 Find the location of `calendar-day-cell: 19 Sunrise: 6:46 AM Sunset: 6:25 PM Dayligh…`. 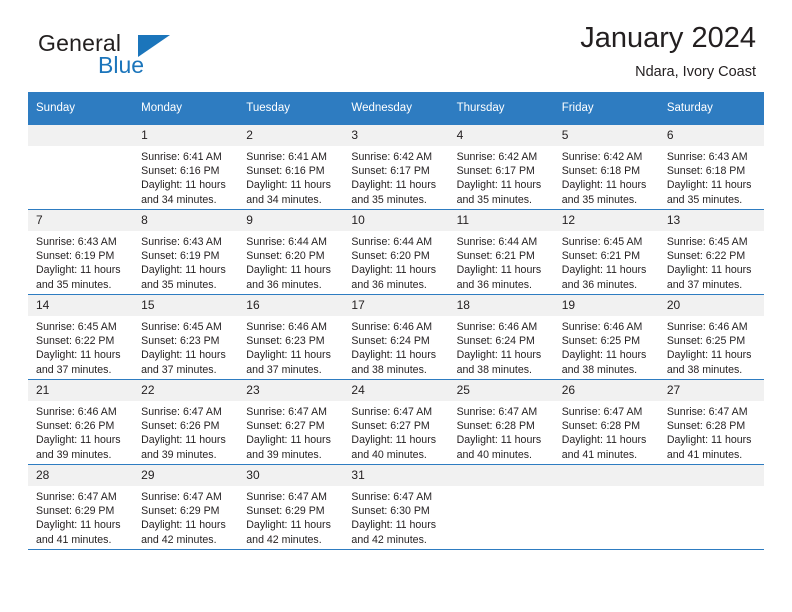

calendar-day-cell: 19 Sunrise: 6:46 AM Sunset: 6:25 PM Dayligh… is located at coordinates (606, 337).